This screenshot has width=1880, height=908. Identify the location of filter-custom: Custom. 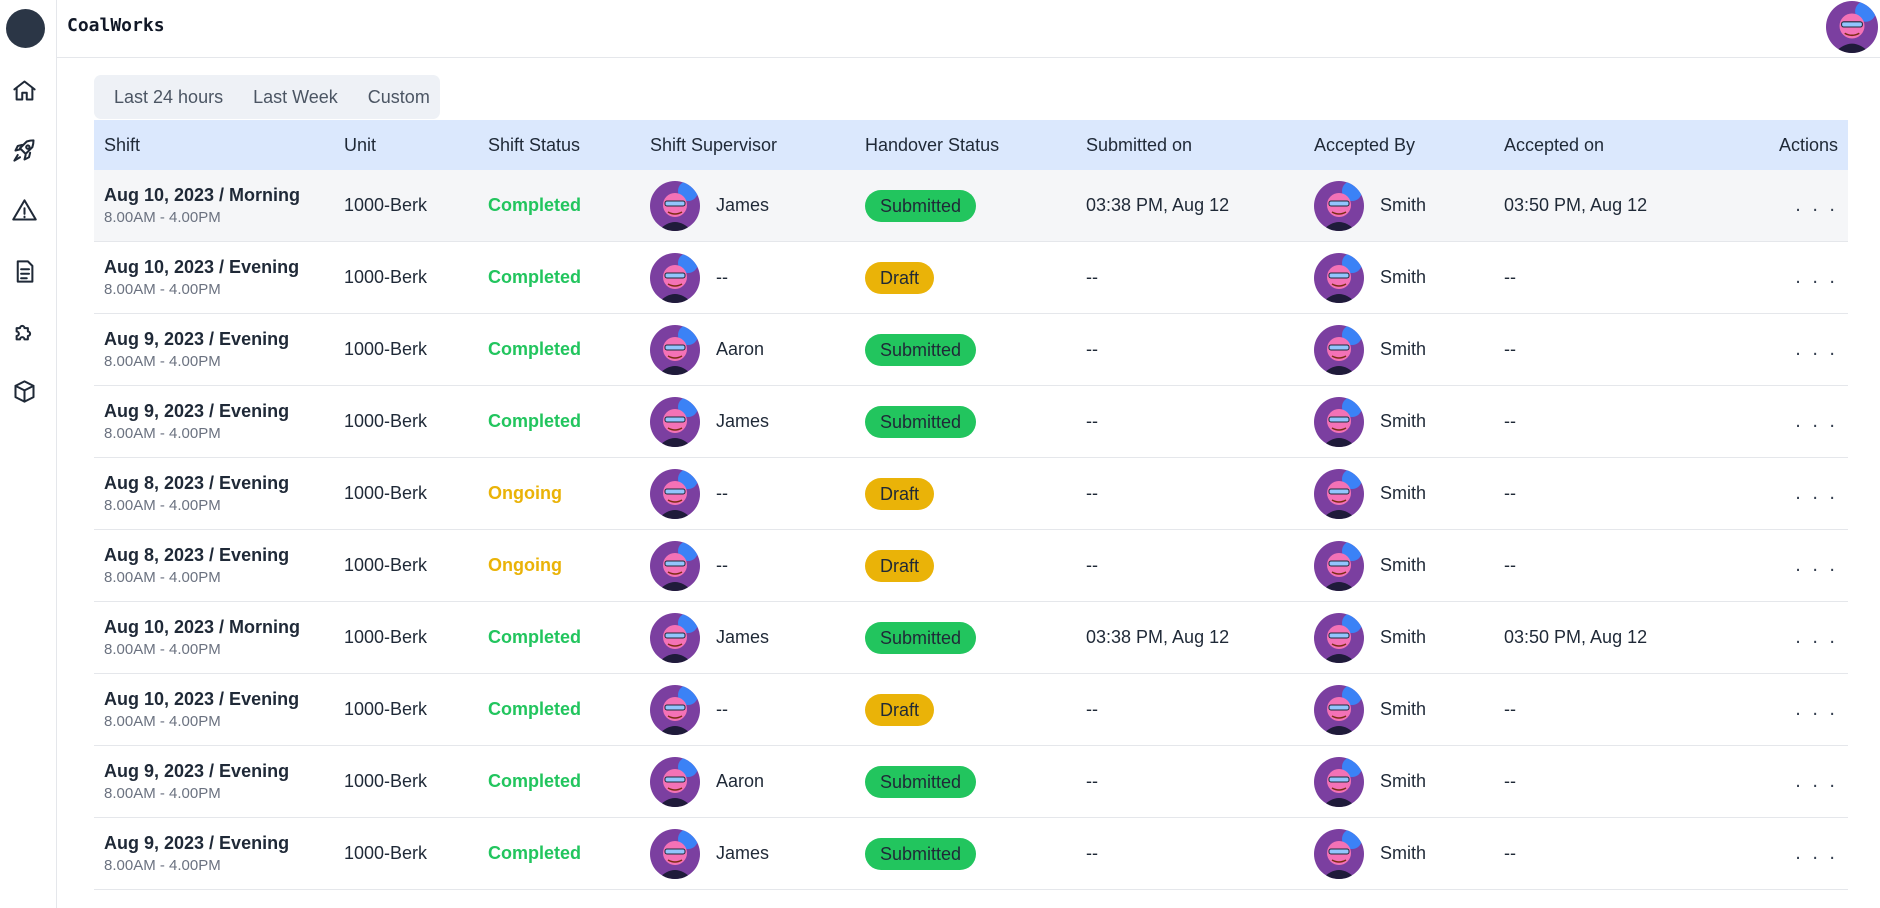
(399, 97).